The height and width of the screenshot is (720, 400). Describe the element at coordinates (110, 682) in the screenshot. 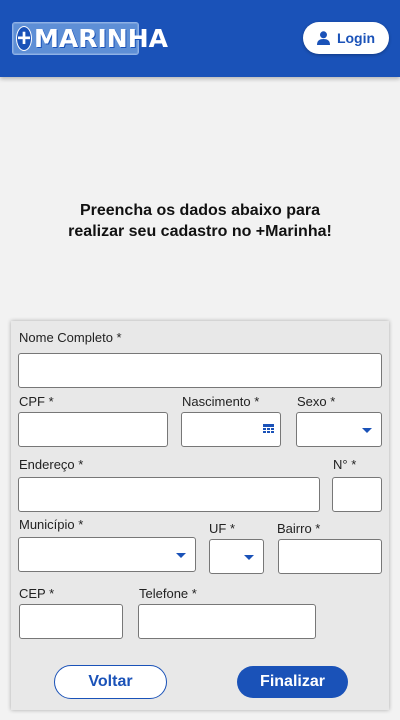

I see `voltar-button: Voltar` at that location.